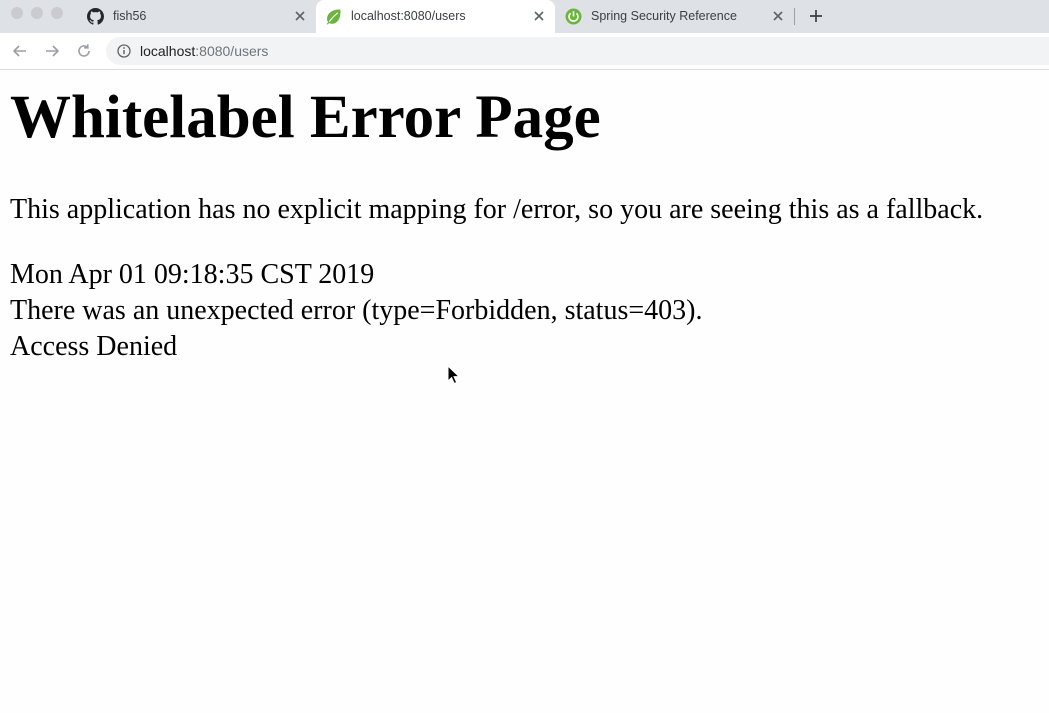  What do you see at coordinates (573, 16) in the screenshot?
I see `spring-power-icon` at bounding box center [573, 16].